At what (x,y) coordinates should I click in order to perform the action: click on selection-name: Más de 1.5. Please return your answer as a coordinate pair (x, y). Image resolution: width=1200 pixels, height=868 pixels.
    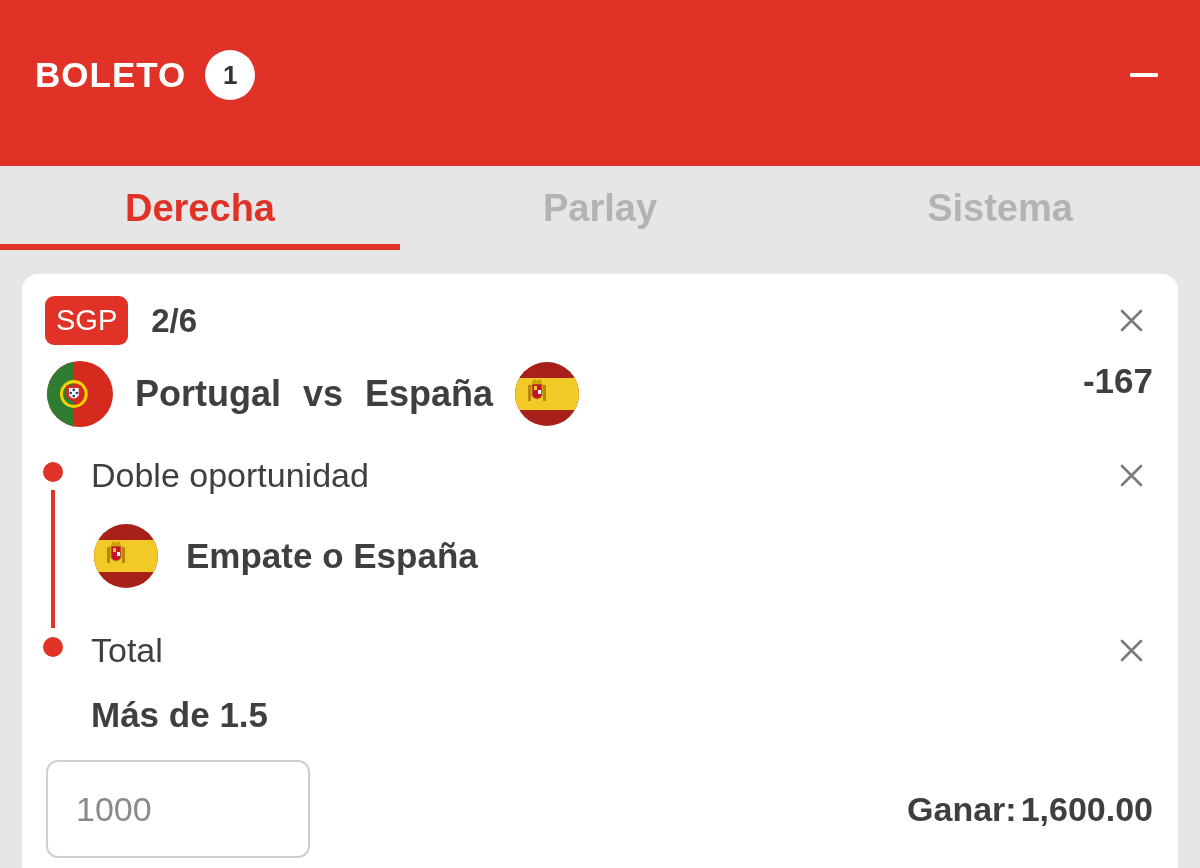
    Looking at the image, I should click on (180, 715).